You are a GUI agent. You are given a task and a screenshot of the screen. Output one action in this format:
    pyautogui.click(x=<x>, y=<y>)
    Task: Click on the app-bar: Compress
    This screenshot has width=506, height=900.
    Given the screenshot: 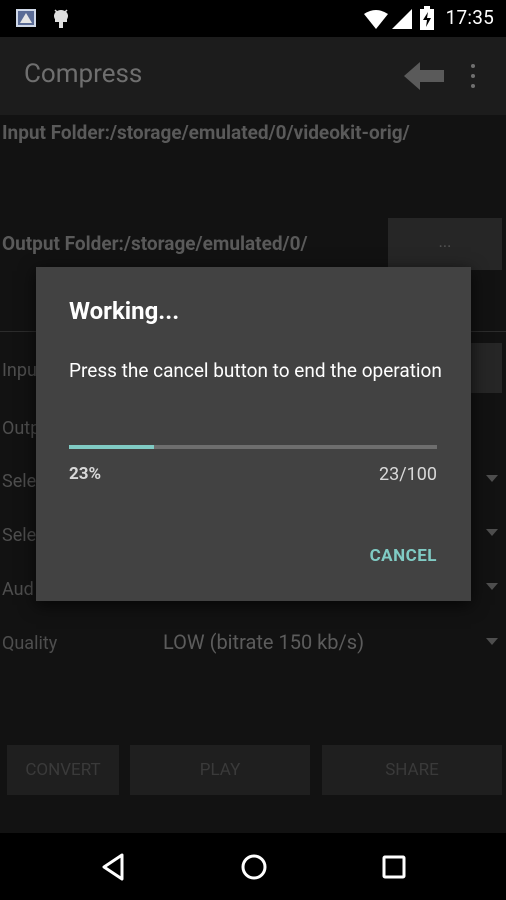 What is the action you would take?
    pyautogui.click(x=253, y=76)
    